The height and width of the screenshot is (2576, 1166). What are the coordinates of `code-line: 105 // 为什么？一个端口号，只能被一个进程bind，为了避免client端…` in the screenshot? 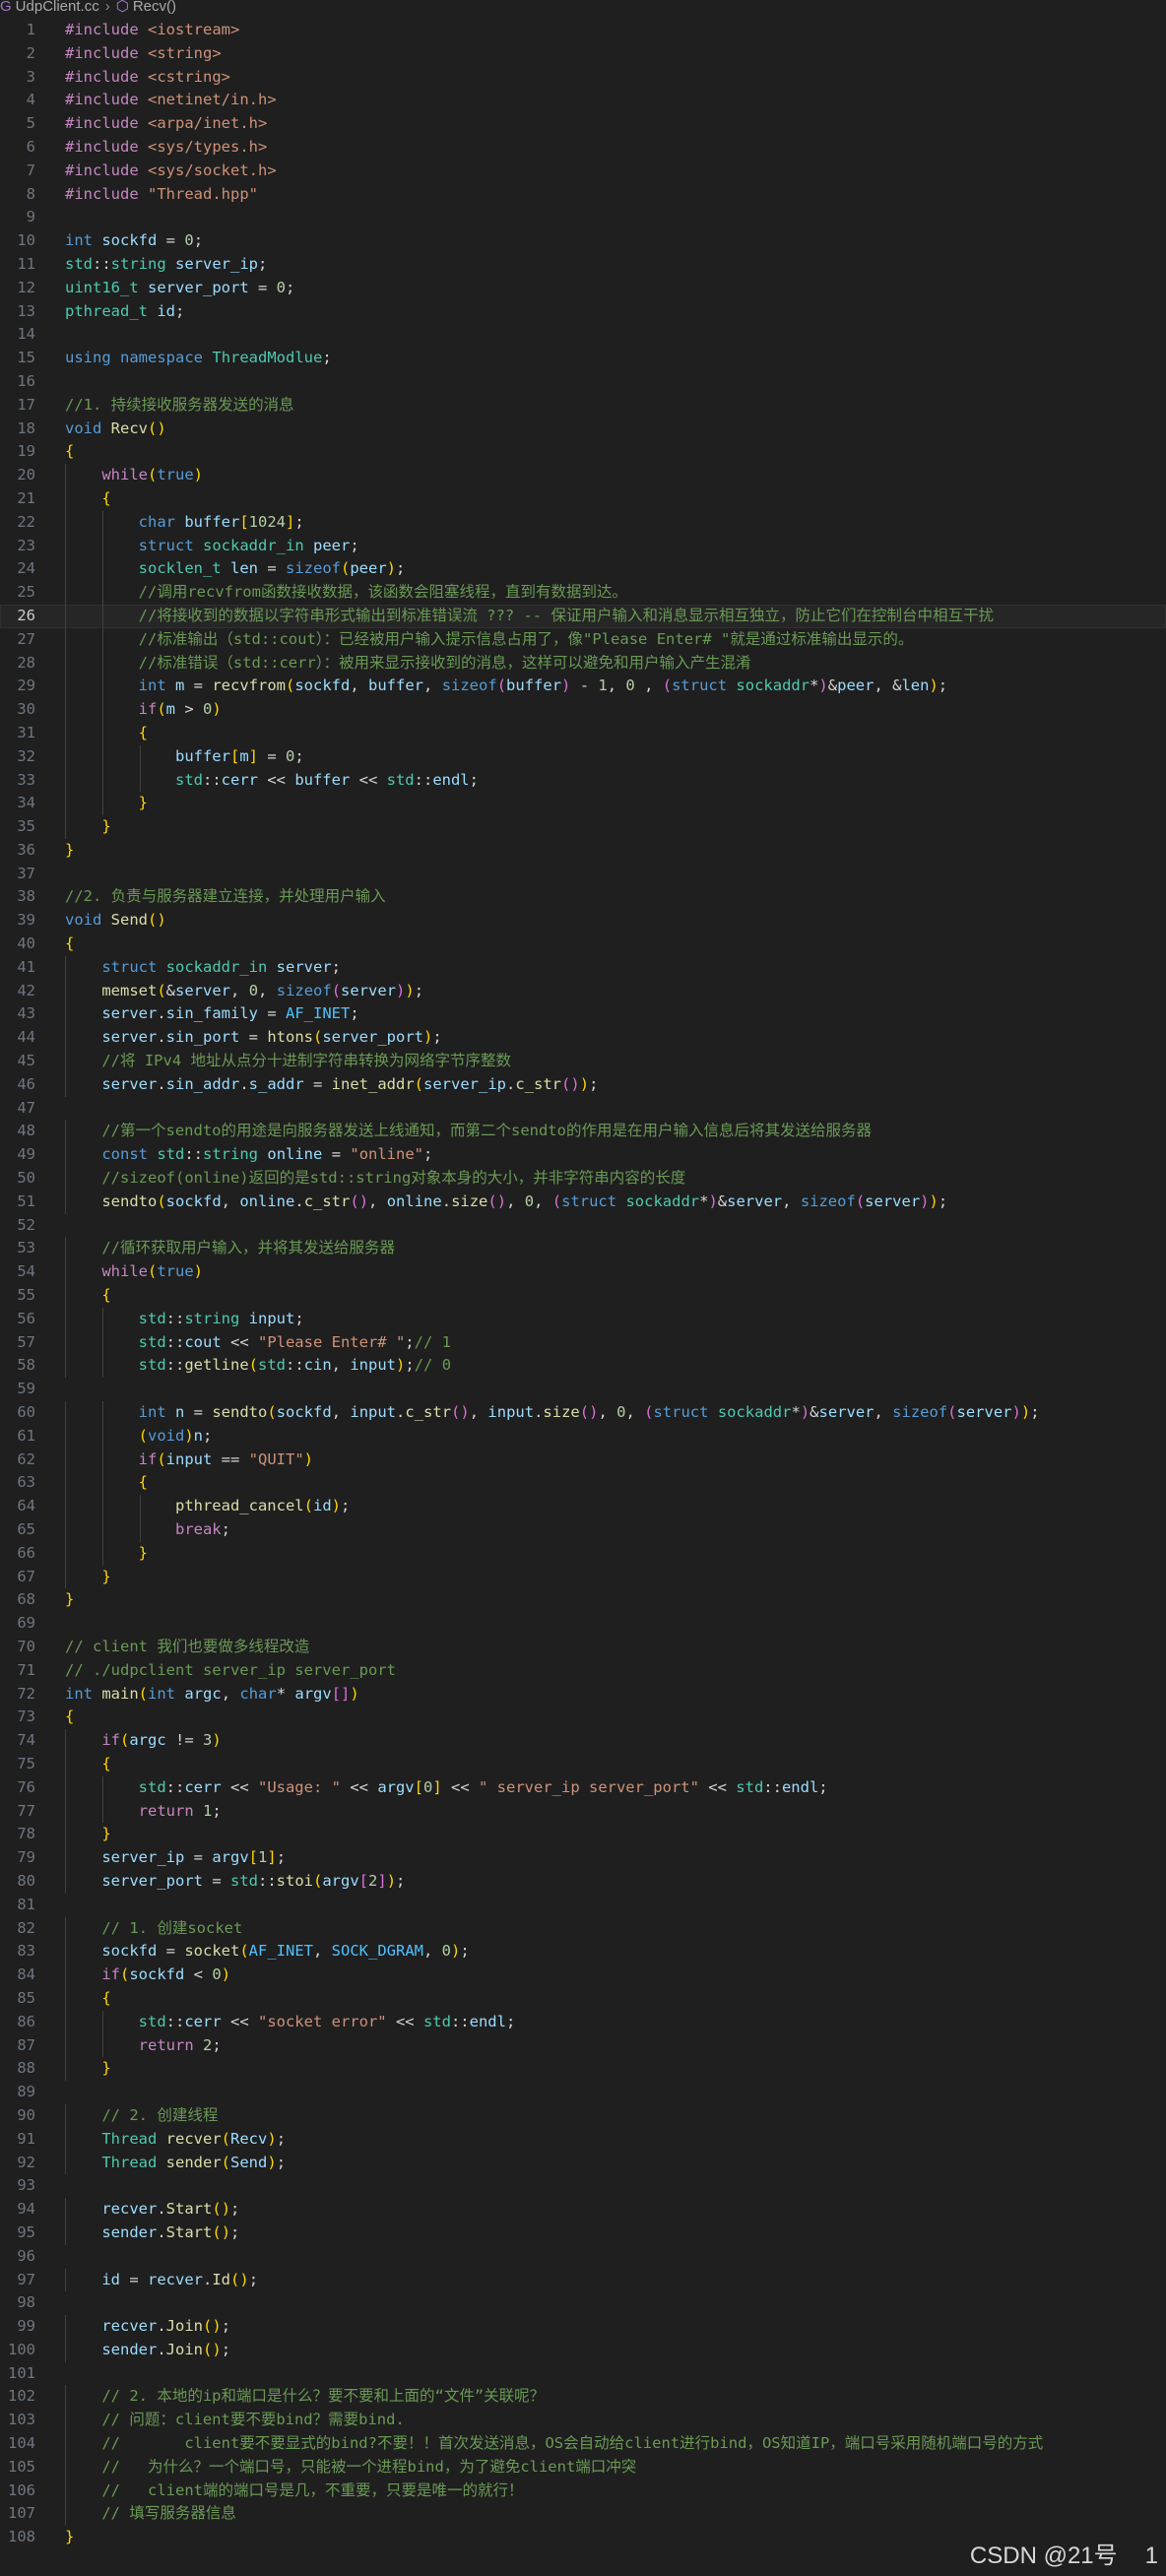 It's located at (583, 2467).